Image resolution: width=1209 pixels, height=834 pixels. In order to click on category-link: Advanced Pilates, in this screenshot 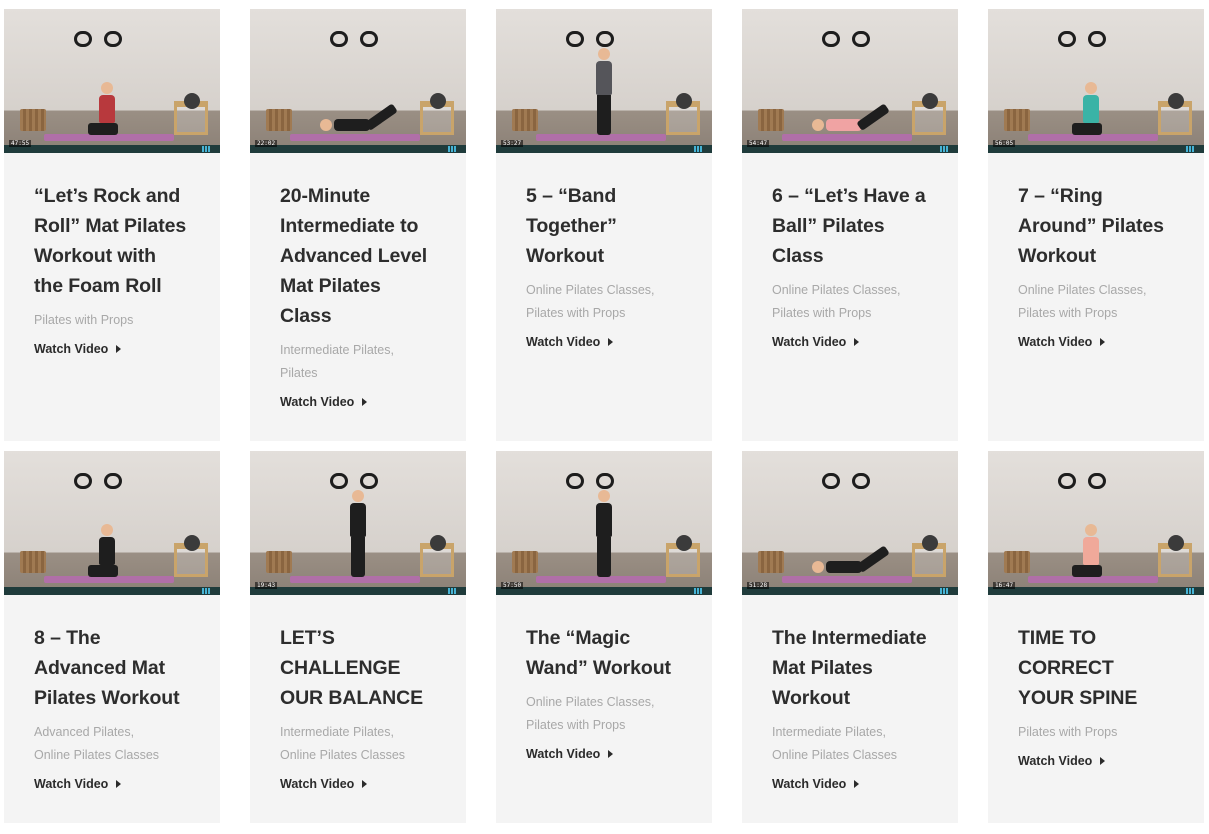, I will do `click(112, 732)`.